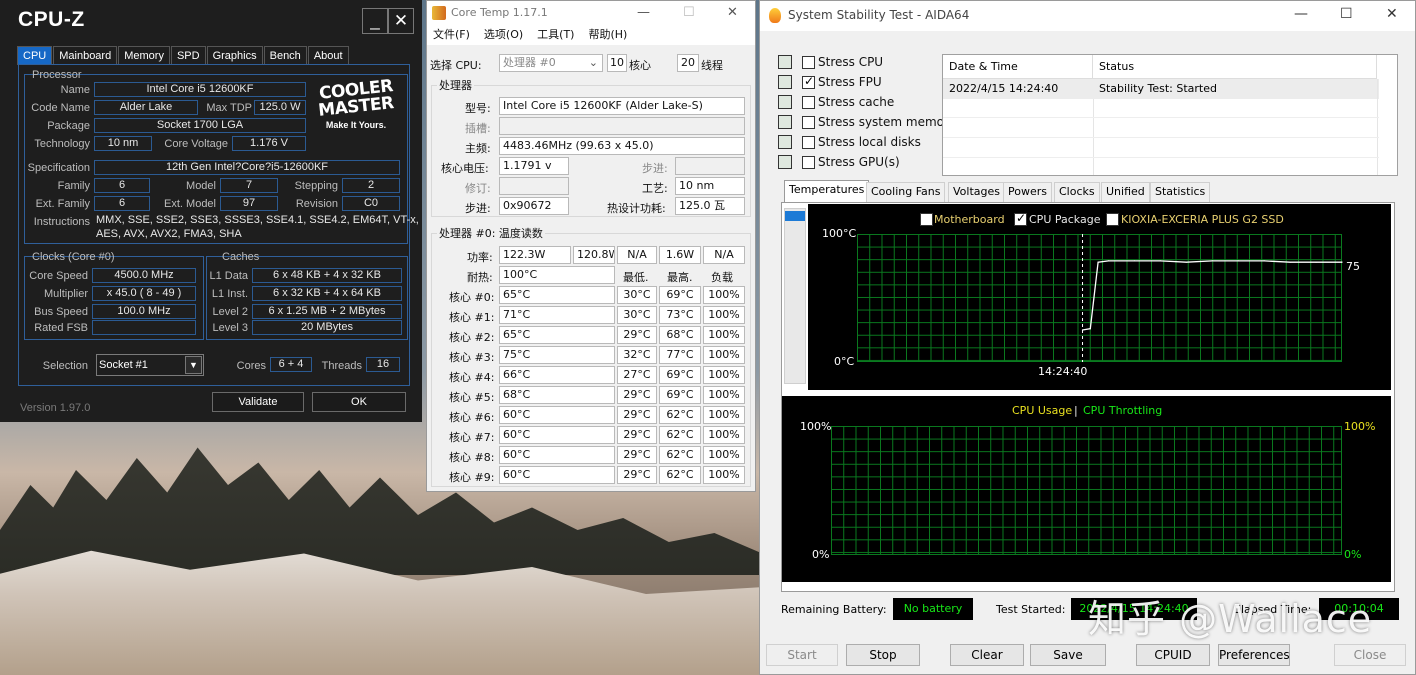 This screenshot has height=675, width=1416. Describe the element at coordinates (869, 142) in the screenshot. I see `stress-label: Stress local disks` at that location.